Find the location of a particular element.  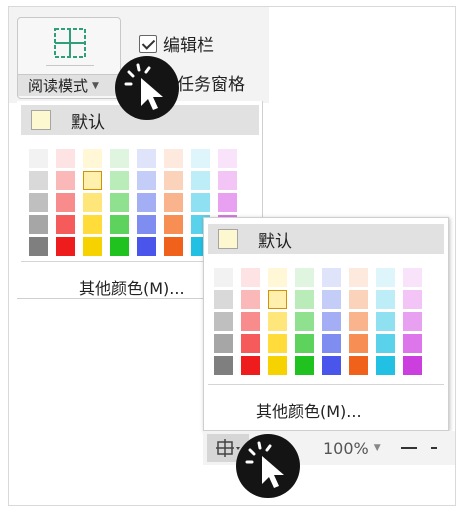

edit-bar-toggle: 编辑栏 is located at coordinates (176, 43).